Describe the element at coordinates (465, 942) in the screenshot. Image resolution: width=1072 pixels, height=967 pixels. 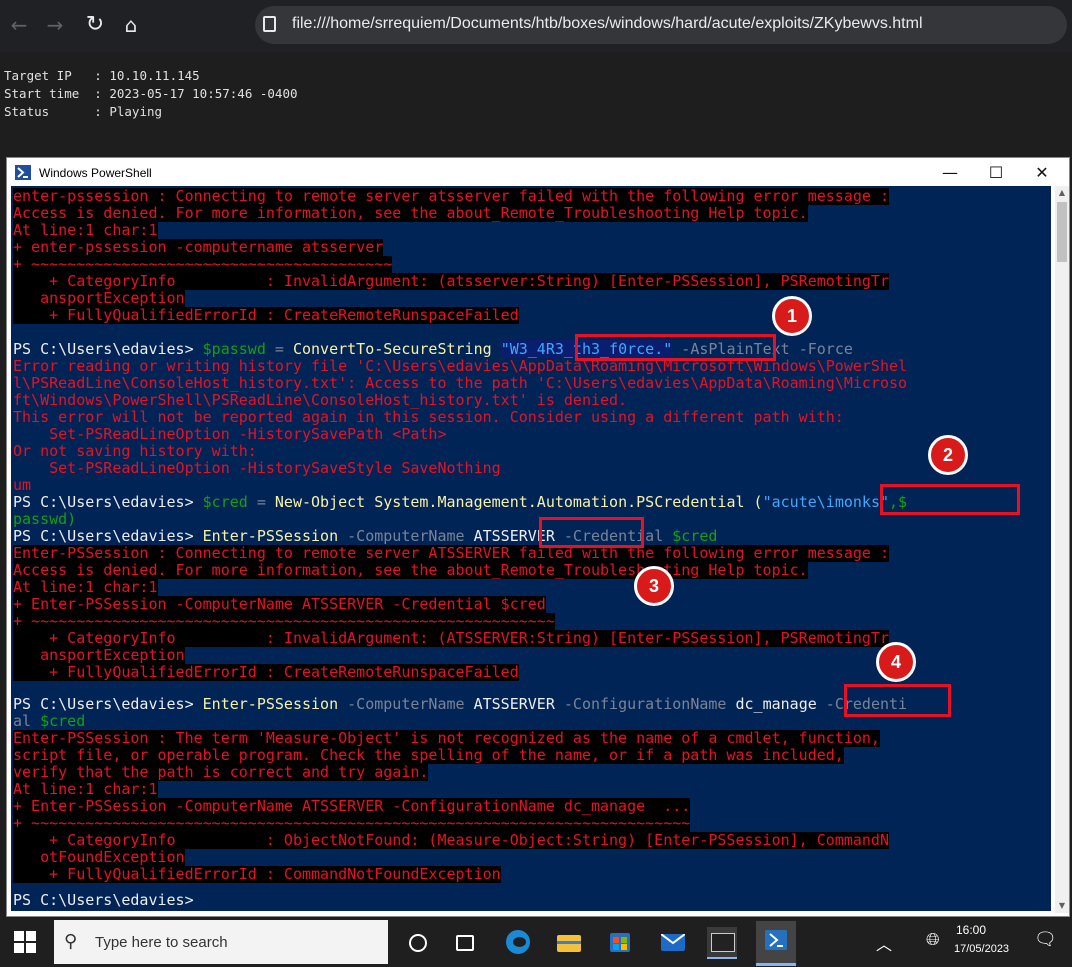
I see `task-view-icon` at that location.